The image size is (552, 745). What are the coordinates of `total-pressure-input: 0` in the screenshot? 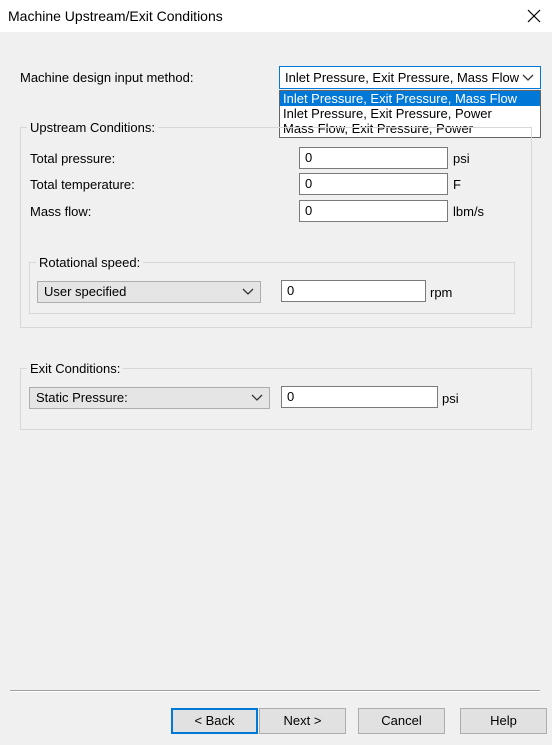 It's located at (373, 158).